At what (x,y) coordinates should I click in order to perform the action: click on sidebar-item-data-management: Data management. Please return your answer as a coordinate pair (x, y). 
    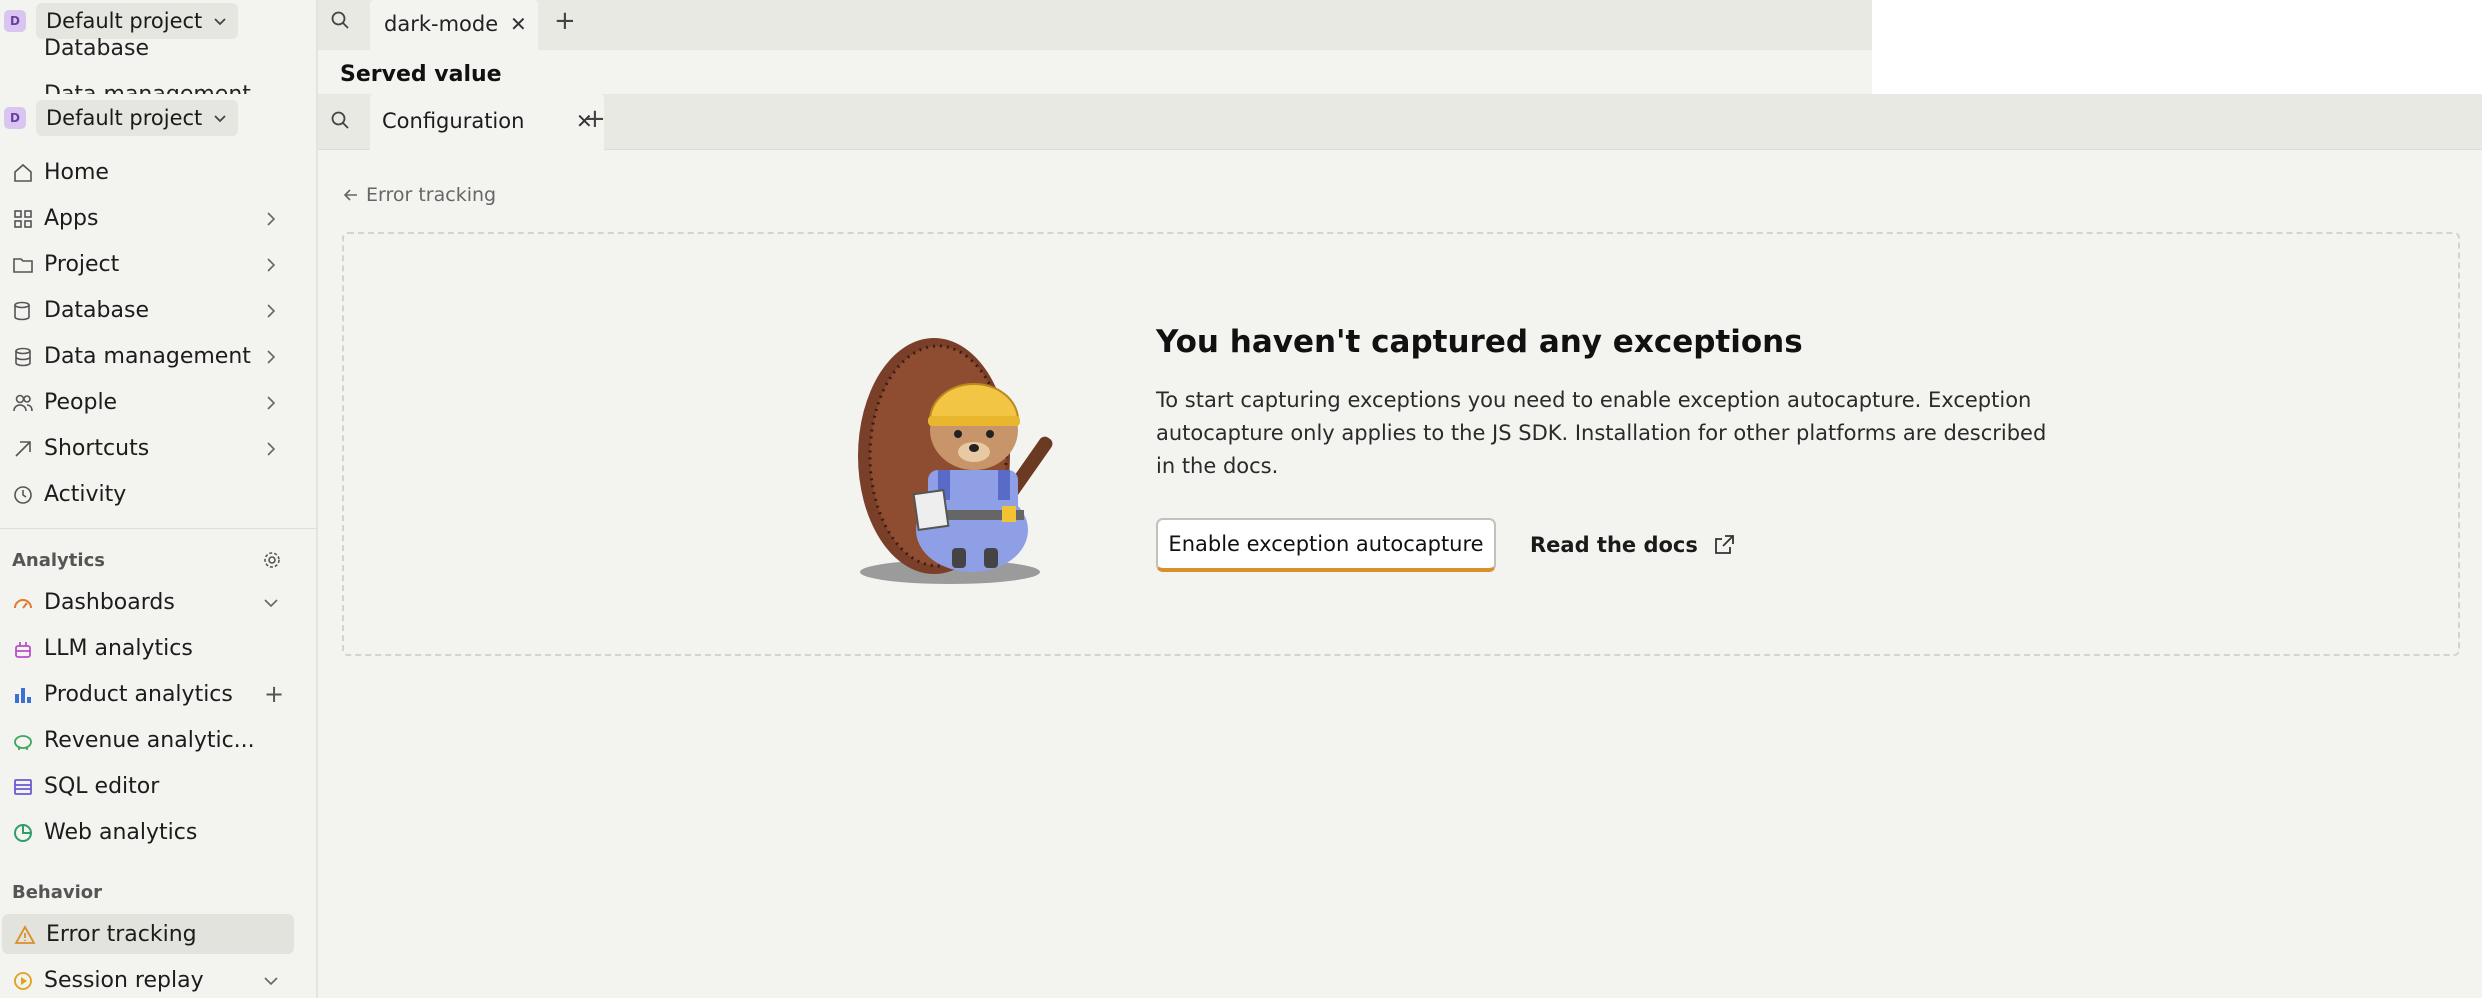
    Looking at the image, I should click on (150, 356).